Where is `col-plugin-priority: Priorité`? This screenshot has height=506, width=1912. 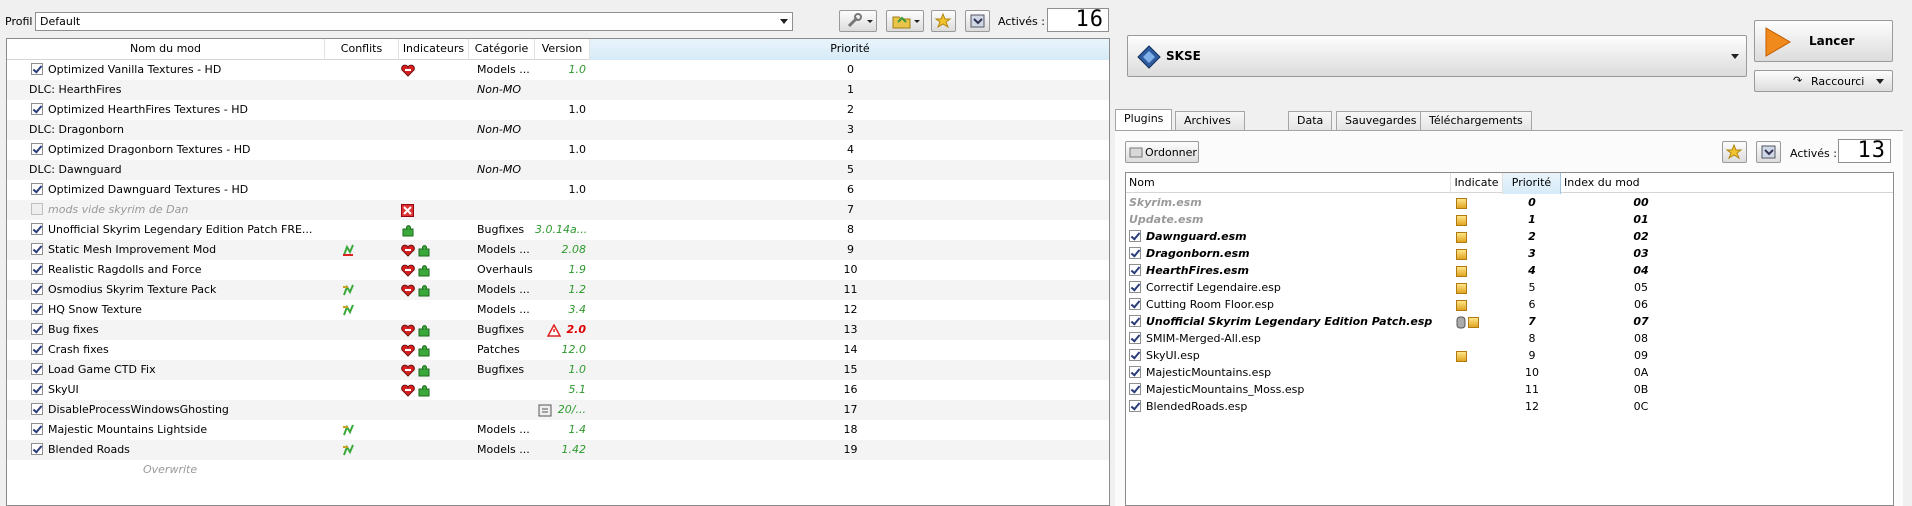 col-plugin-priority: Priorité is located at coordinates (1532, 183).